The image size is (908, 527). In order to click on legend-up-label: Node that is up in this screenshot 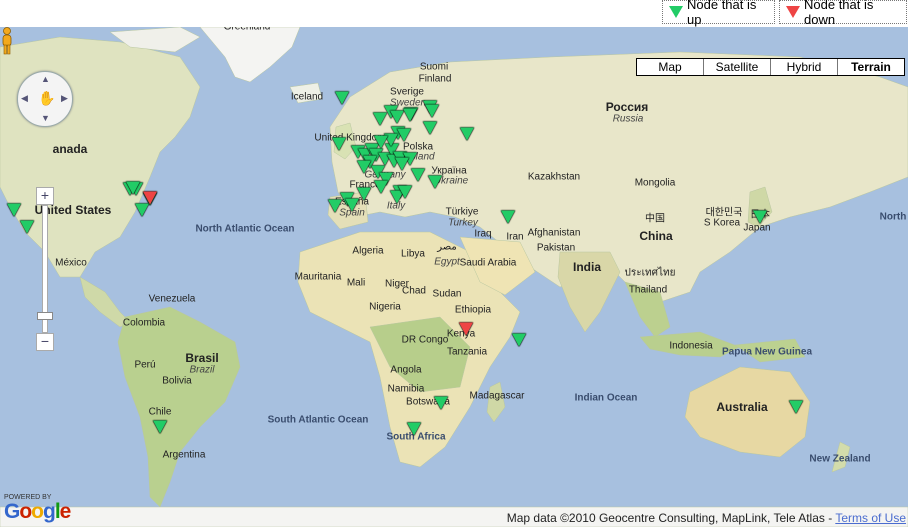, I will do `click(722, 13)`.